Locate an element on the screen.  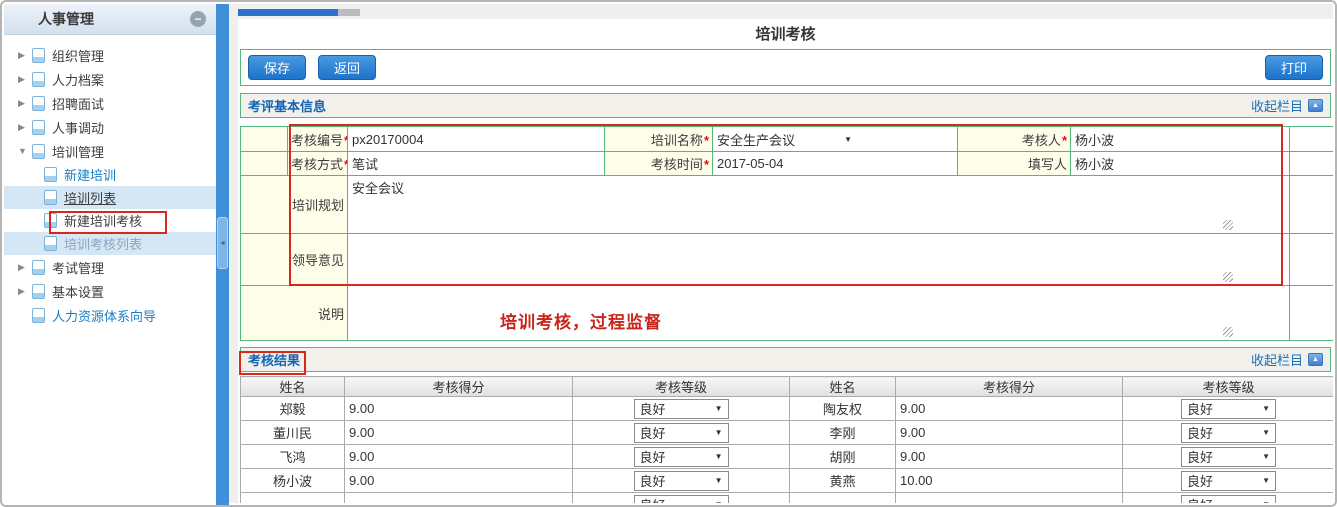
sidebar-item-training-mgmt: ▼ 培训管理 is located at coordinates (110, 151).